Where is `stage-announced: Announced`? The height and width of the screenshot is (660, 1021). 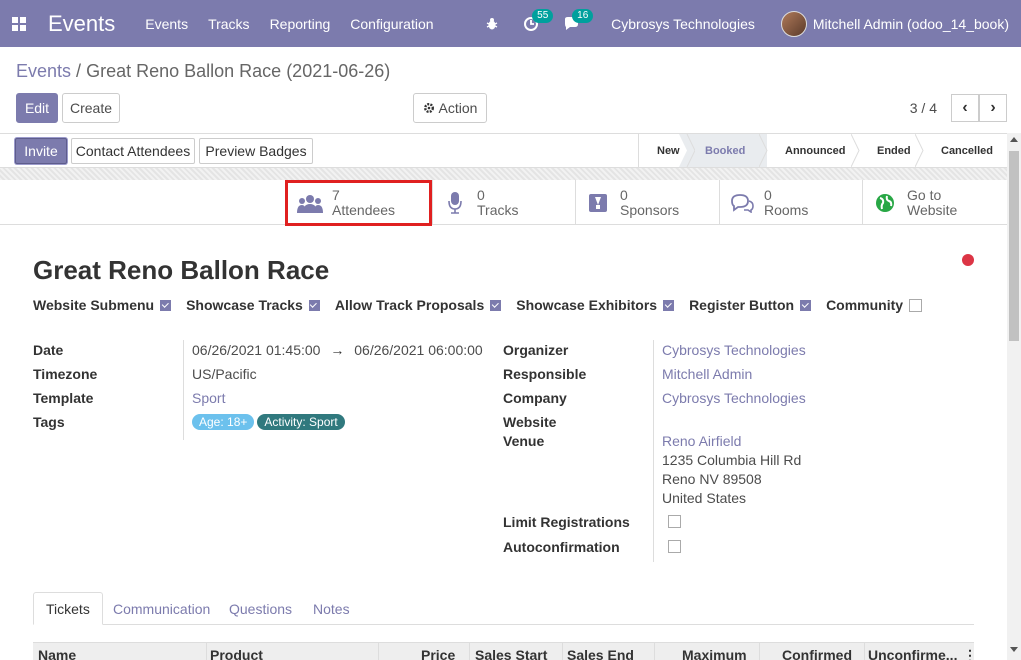 stage-announced: Announced is located at coordinates (813, 150).